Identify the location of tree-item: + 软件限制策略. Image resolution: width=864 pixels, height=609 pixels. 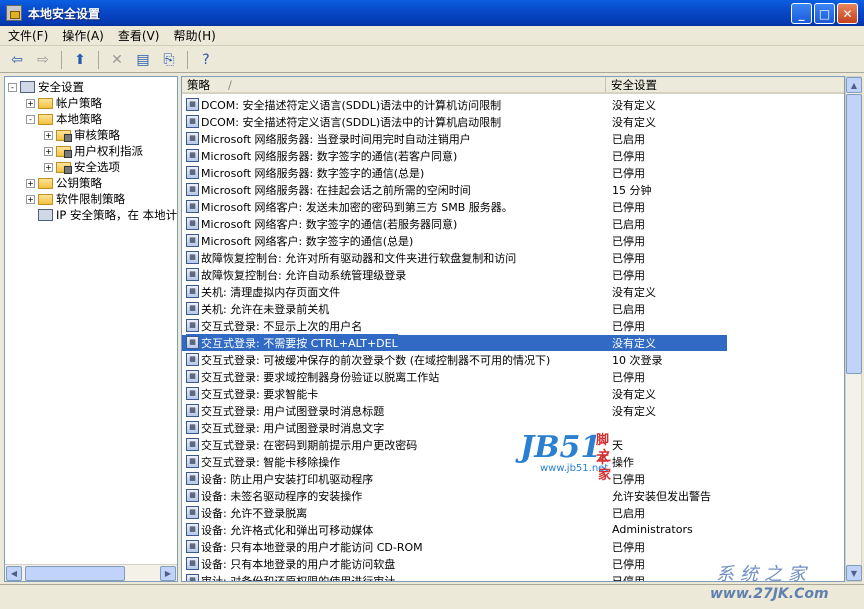
(75, 199).